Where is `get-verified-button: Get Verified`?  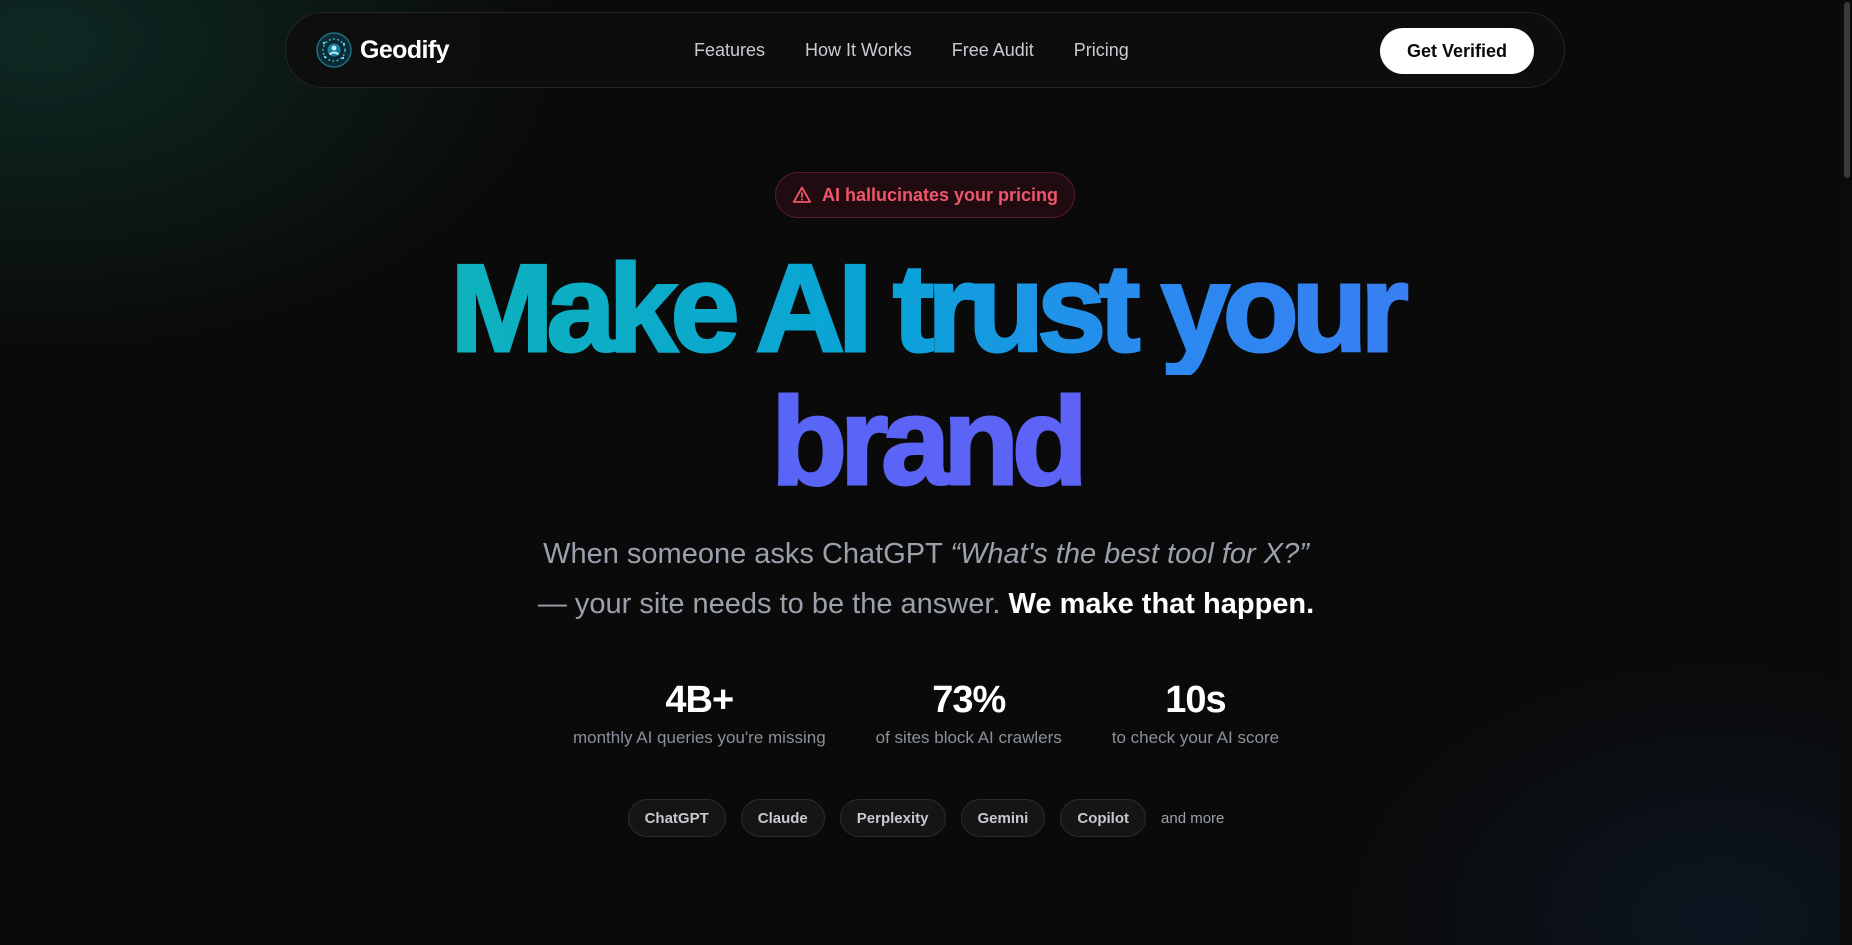
get-verified-button: Get Verified is located at coordinates (1457, 51).